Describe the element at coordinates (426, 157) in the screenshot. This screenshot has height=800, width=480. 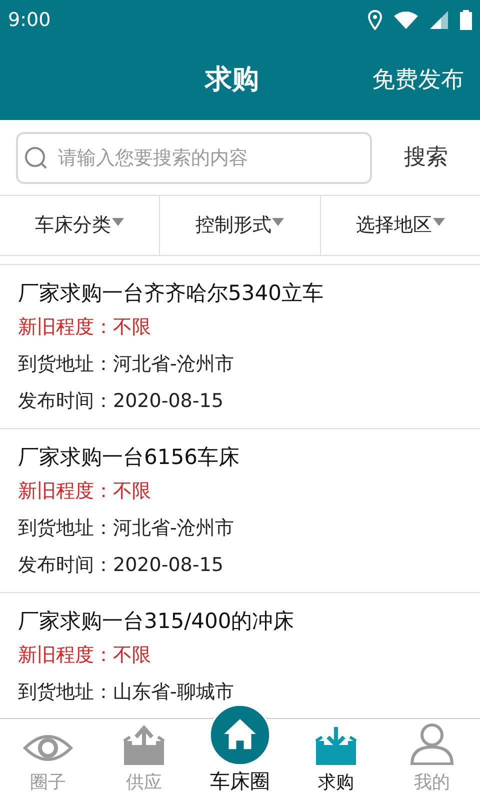
I see `search-button: 搜索` at that location.